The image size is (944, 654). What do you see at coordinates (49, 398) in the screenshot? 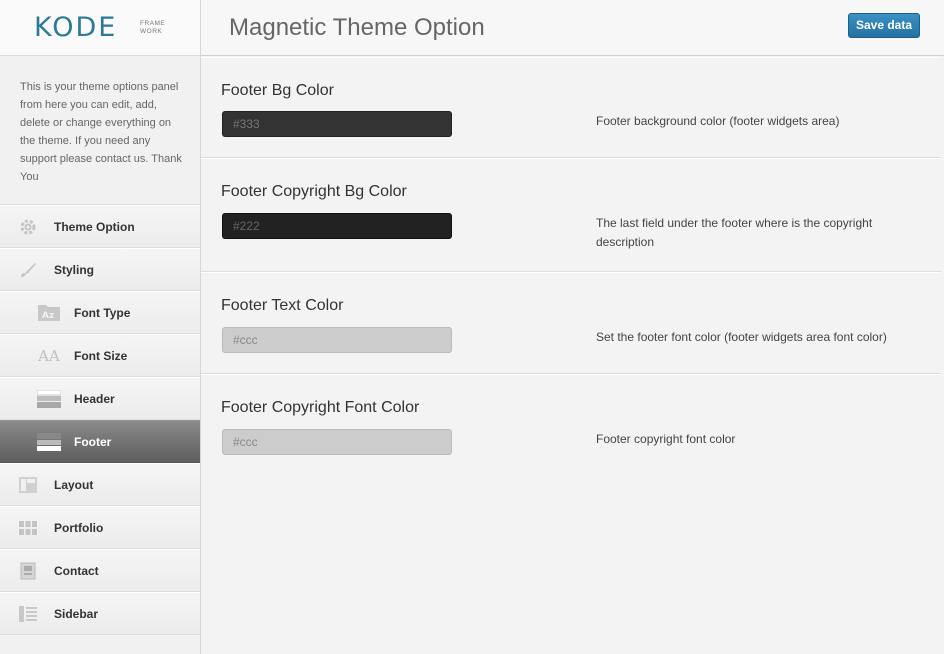
I see `header-layout-icon` at bounding box center [49, 398].